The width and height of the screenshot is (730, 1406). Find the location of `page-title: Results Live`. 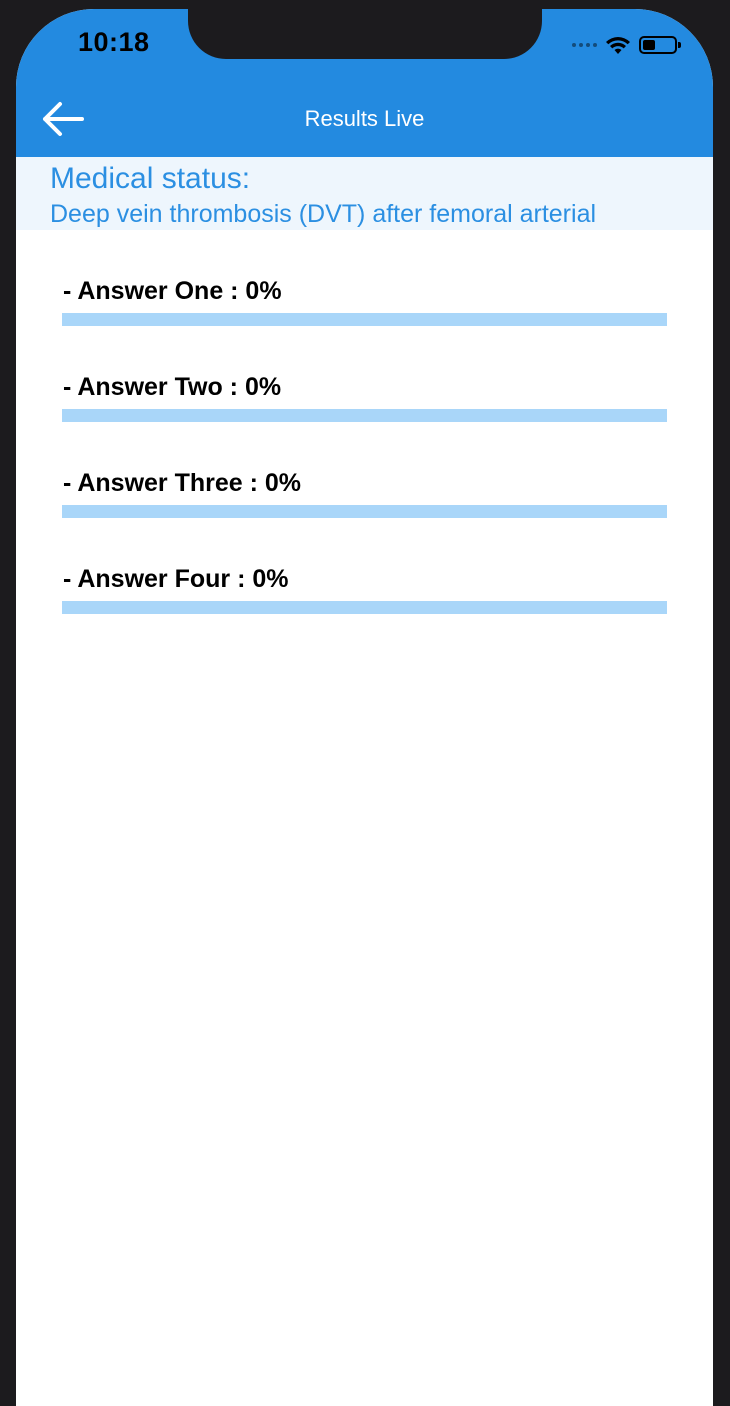

page-title: Results Live is located at coordinates (364, 118).